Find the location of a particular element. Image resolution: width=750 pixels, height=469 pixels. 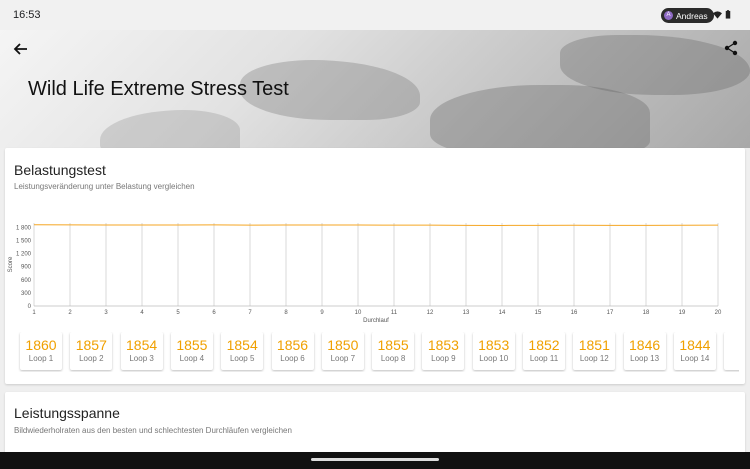

user-chip: A Andreas is located at coordinates (687, 15).